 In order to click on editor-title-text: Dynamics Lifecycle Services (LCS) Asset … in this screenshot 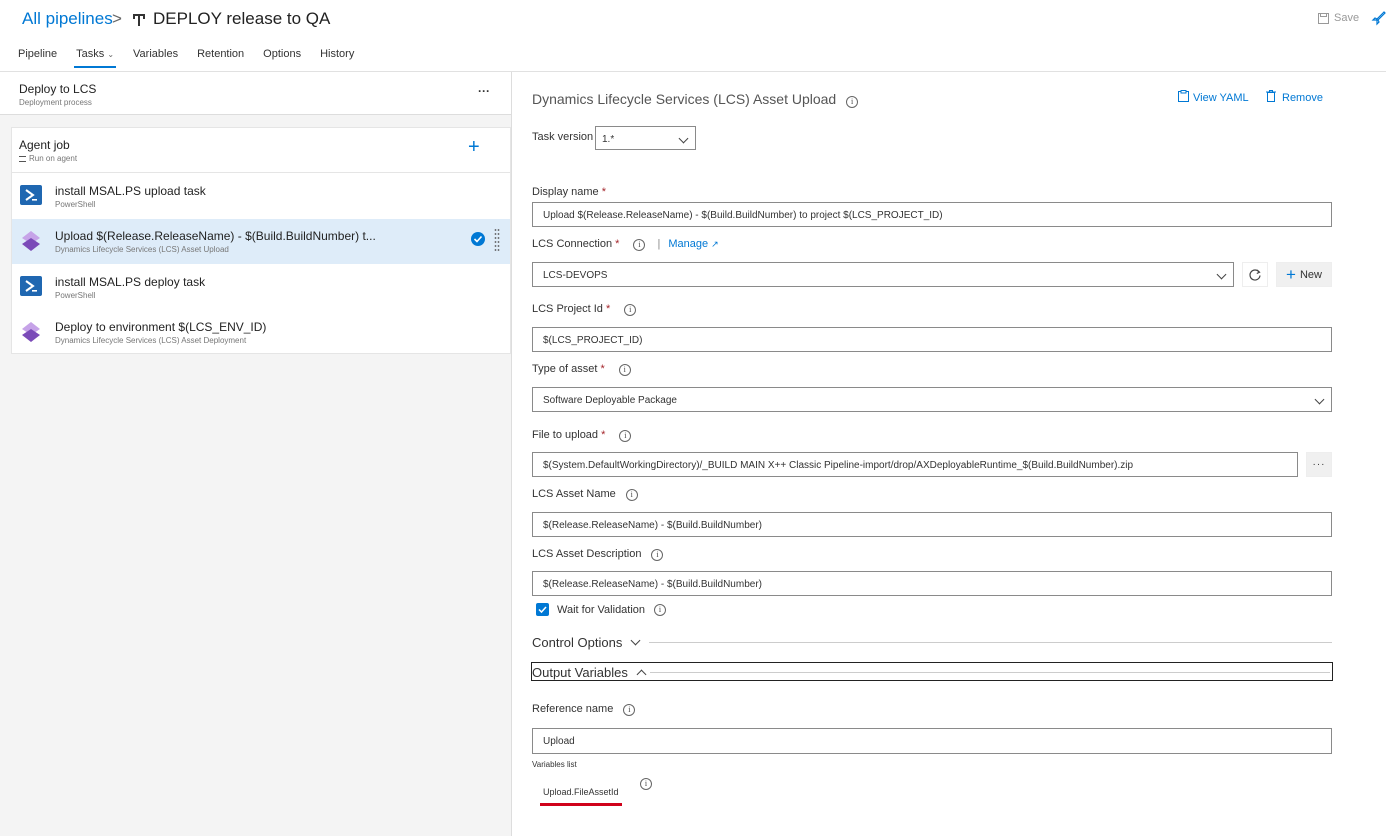, I will do `click(684, 99)`.